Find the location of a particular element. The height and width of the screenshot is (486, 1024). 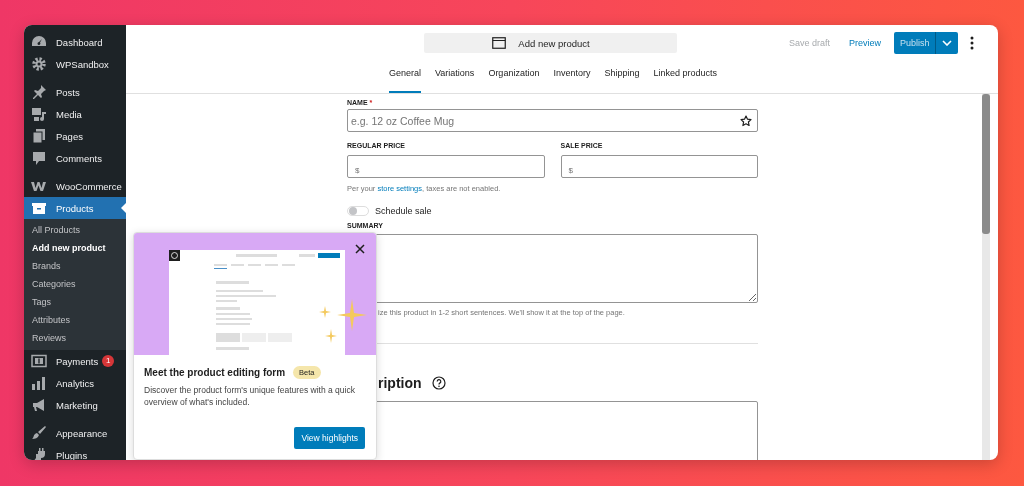

sidebar-item: Posts is located at coordinates (75, 92).